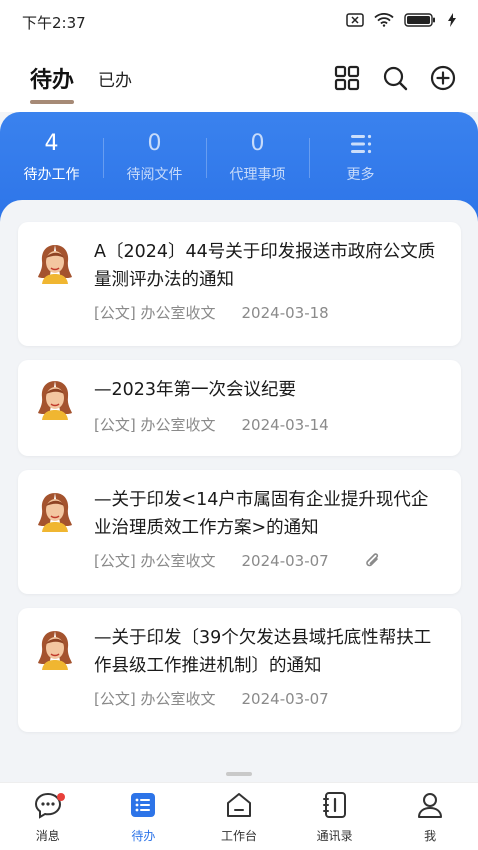  I want to click on nav-pending: 待办, so click(144, 816).